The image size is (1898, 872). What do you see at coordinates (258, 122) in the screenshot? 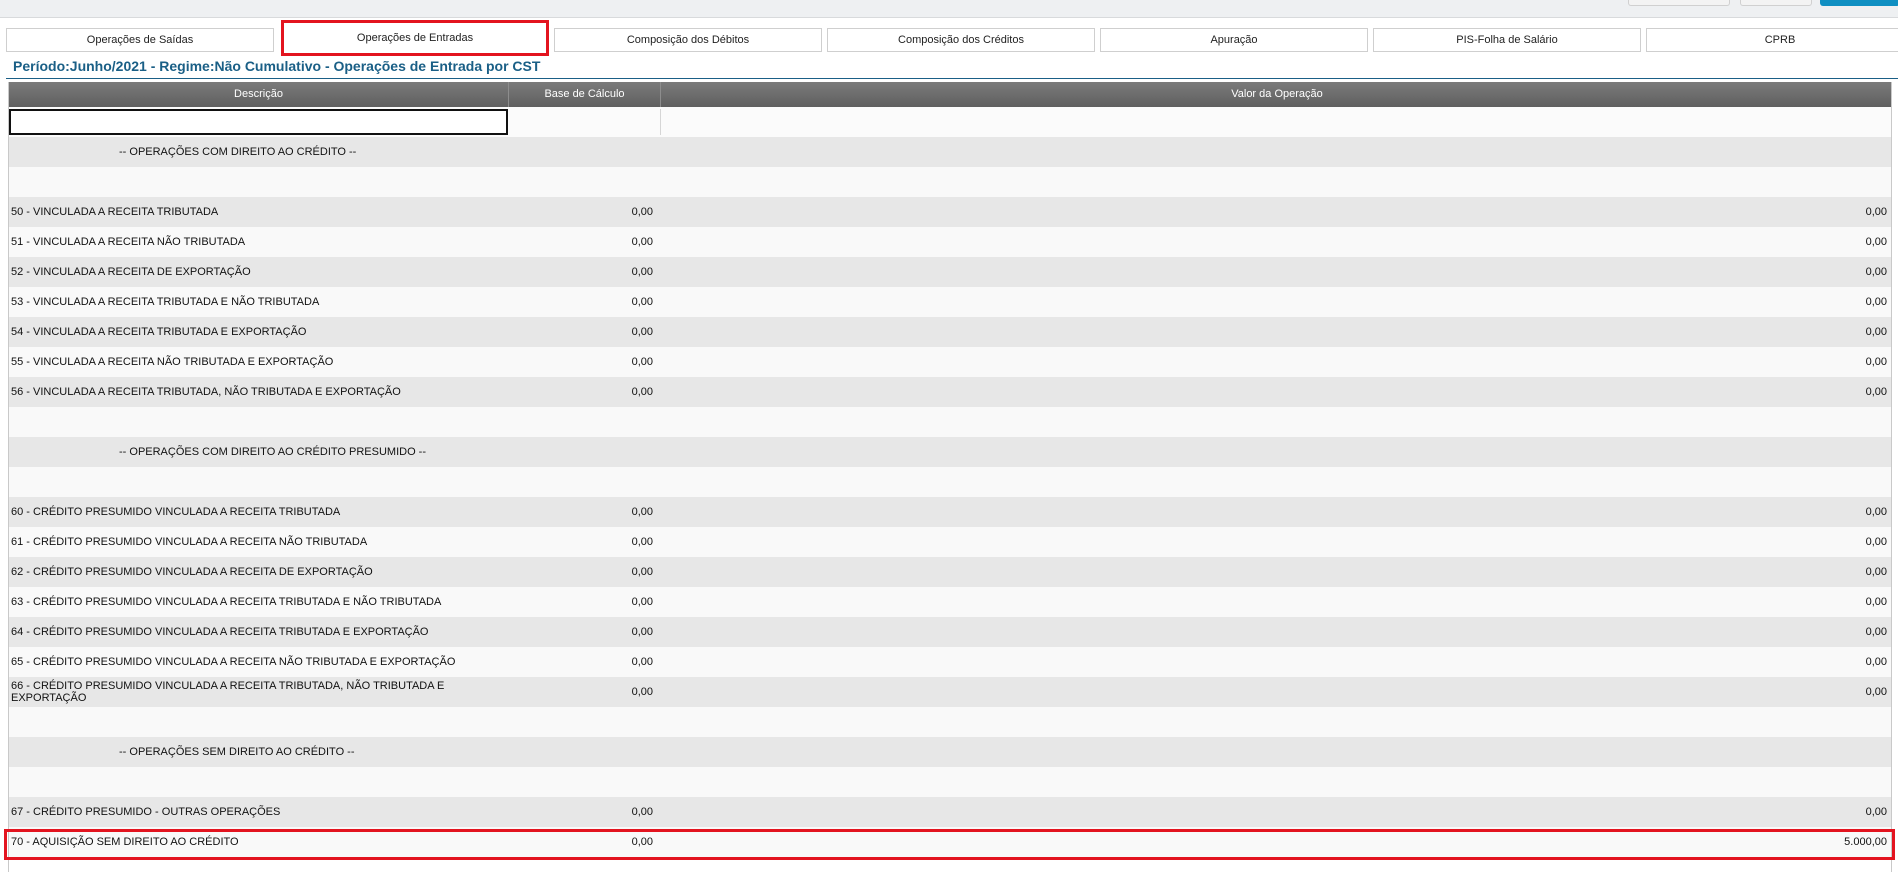
I see `descricao-filter-input` at bounding box center [258, 122].